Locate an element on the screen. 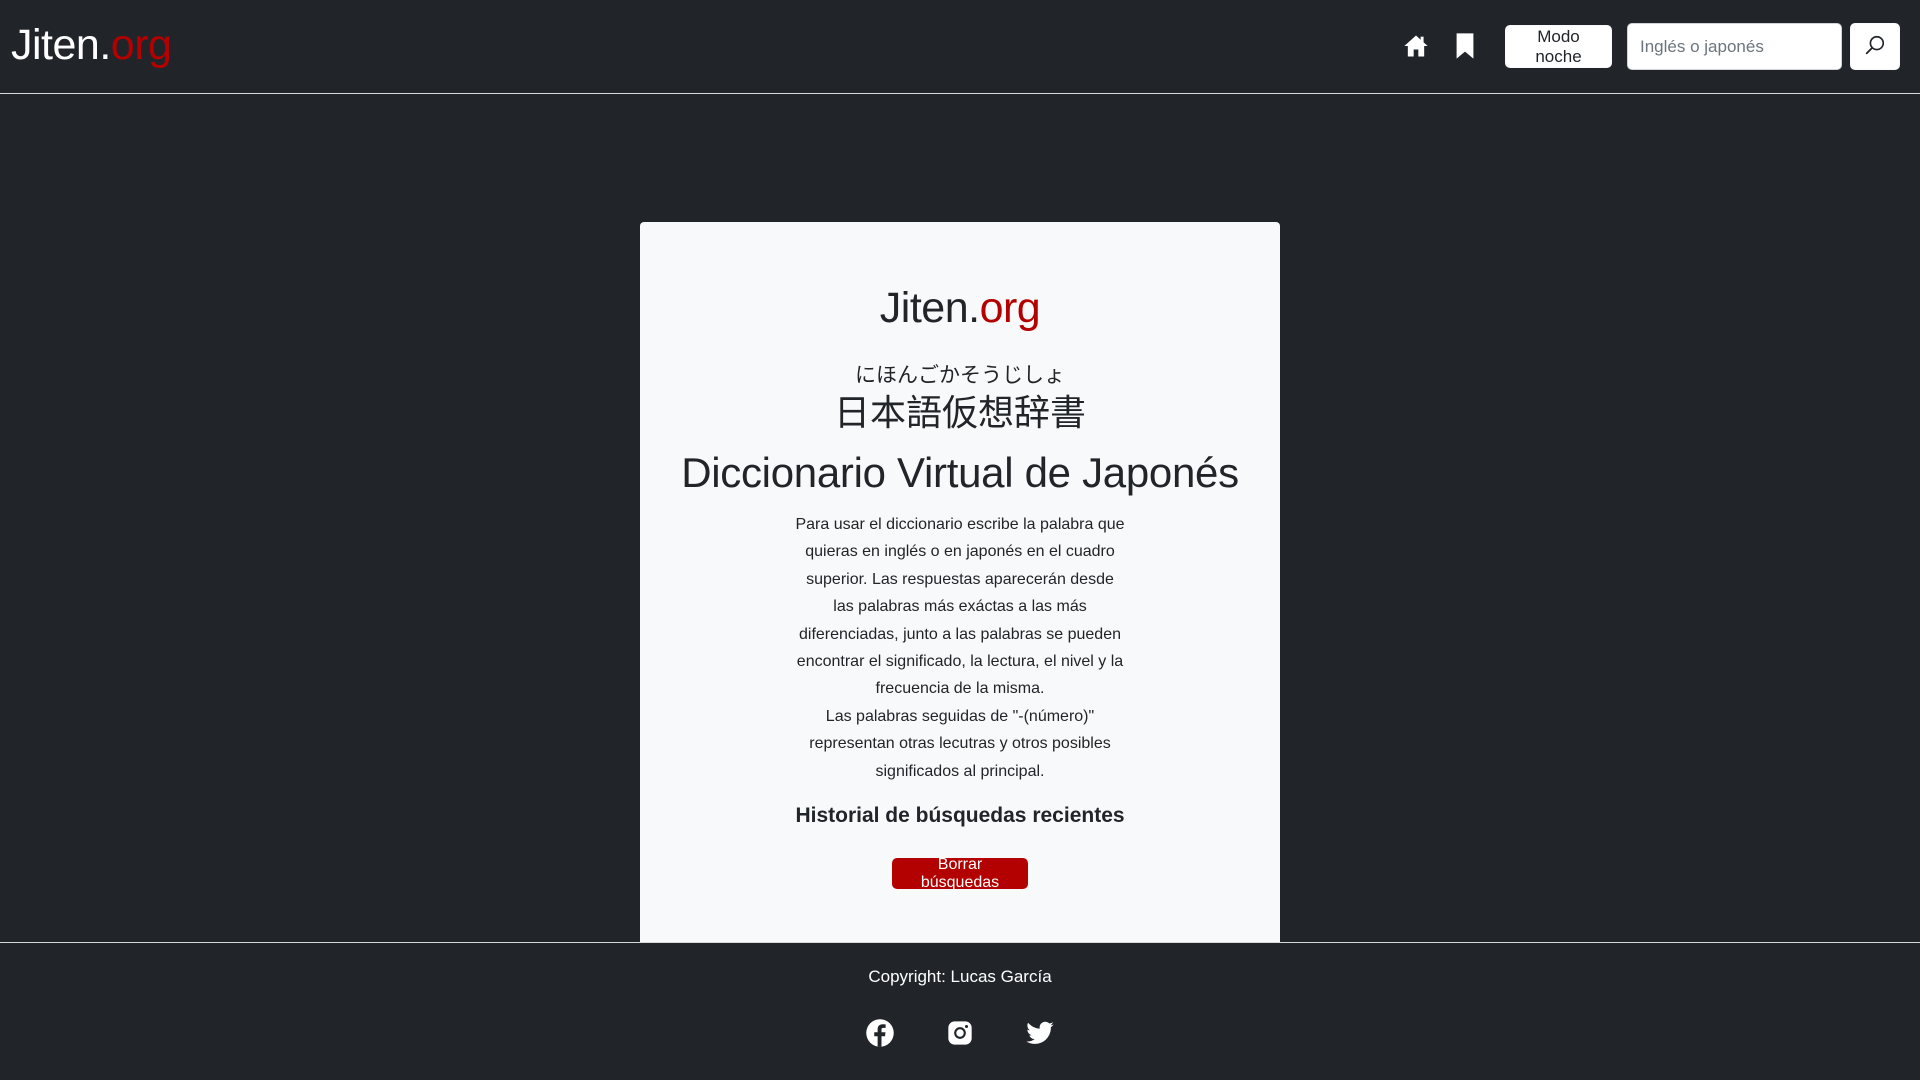 This screenshot has width=1920, height=1080. card-title-main: Jiten. is located at coordinates (929, 308).